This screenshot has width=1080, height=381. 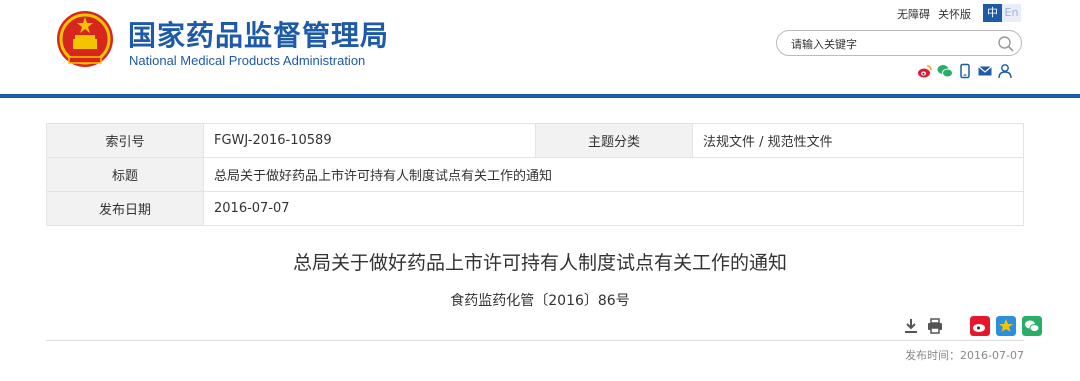 I want to click on content-divider, so click(x=535, y=340).